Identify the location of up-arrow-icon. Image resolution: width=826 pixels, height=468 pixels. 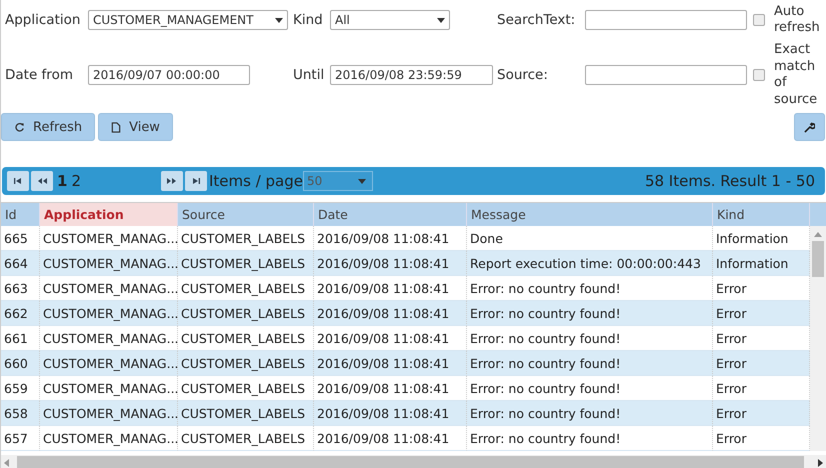
(818, 234).